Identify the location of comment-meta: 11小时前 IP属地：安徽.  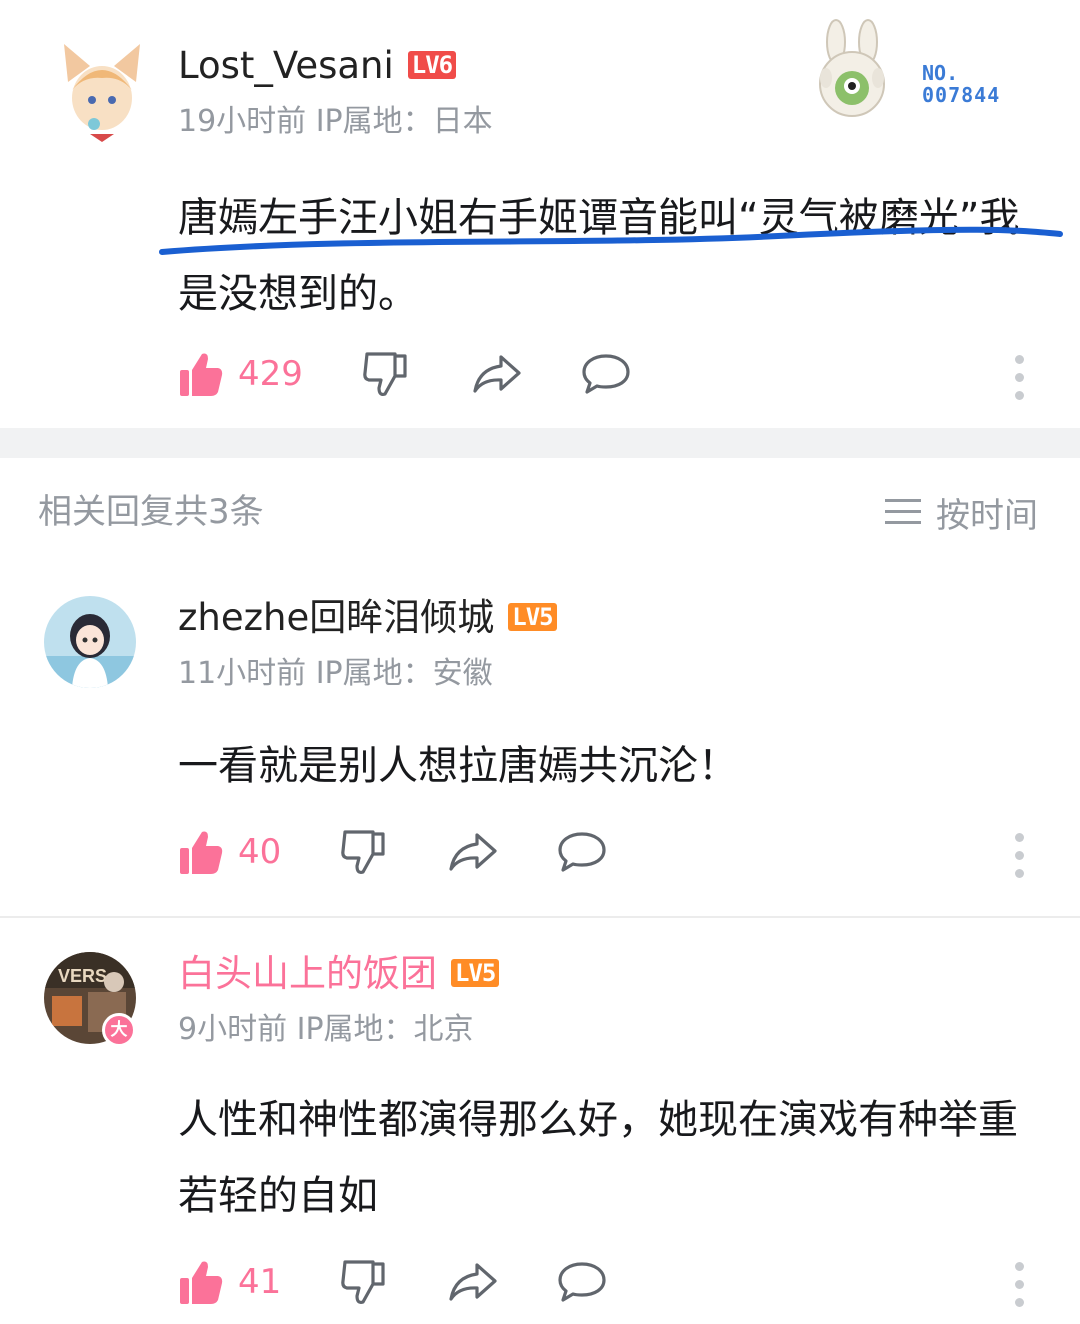
(335, 673).